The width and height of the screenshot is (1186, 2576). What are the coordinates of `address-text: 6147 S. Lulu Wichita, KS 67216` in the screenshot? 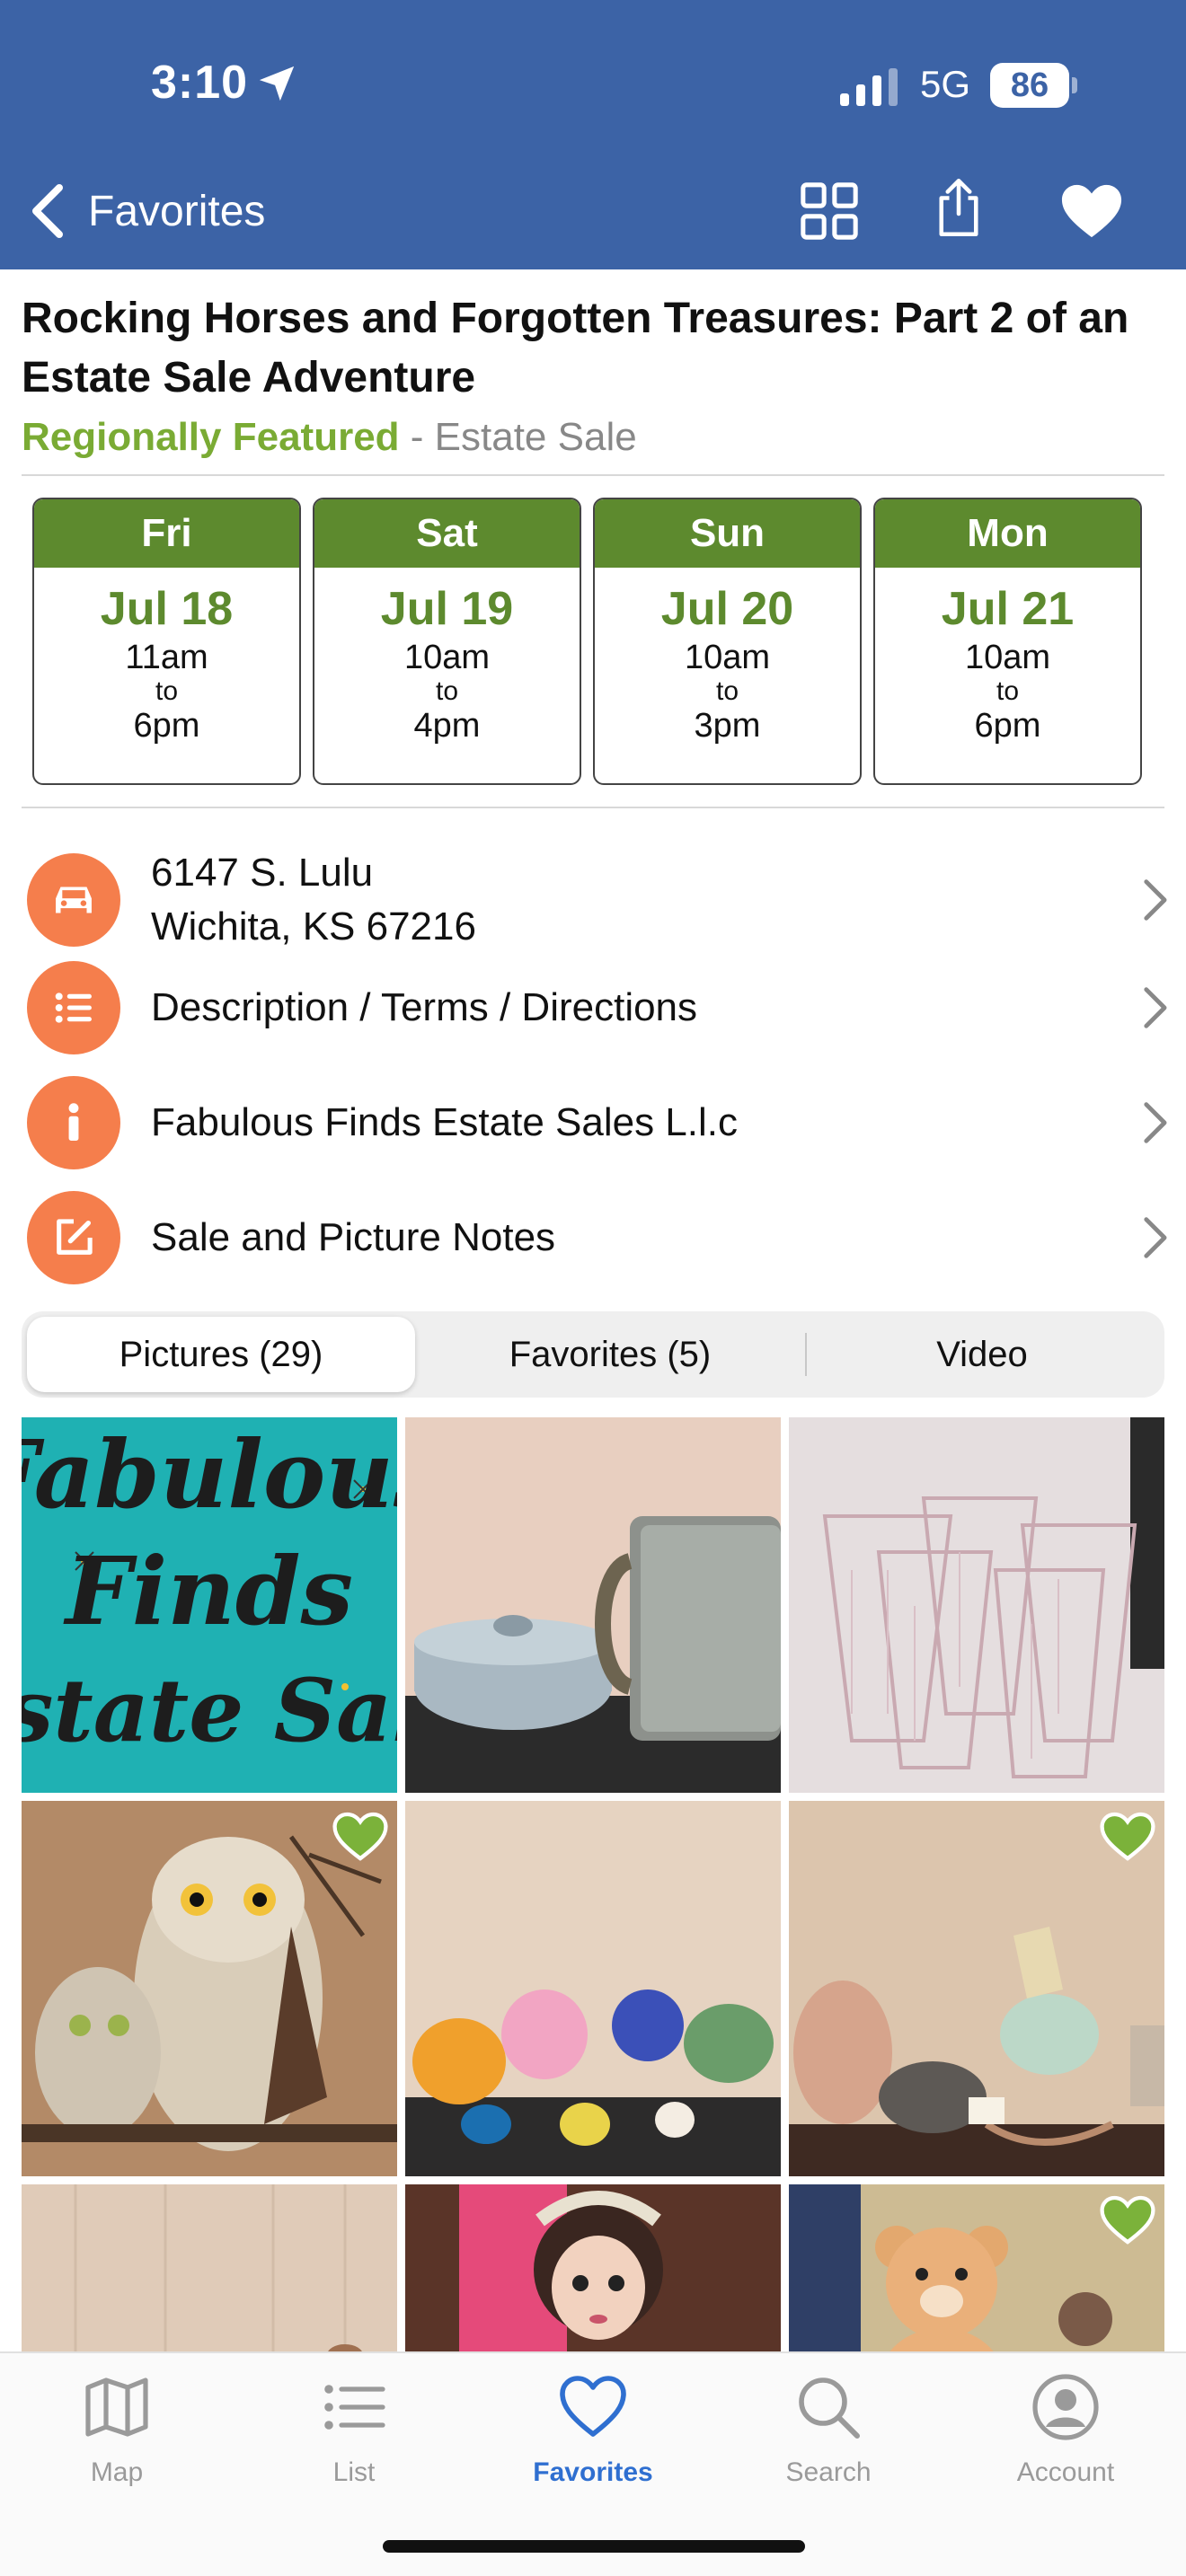 It's located at (646, 900).